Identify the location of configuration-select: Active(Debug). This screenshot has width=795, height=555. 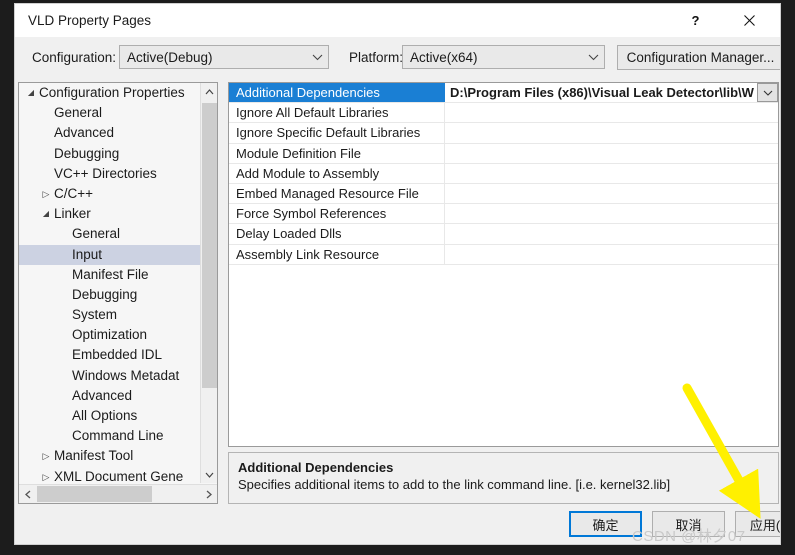
(224, 57).